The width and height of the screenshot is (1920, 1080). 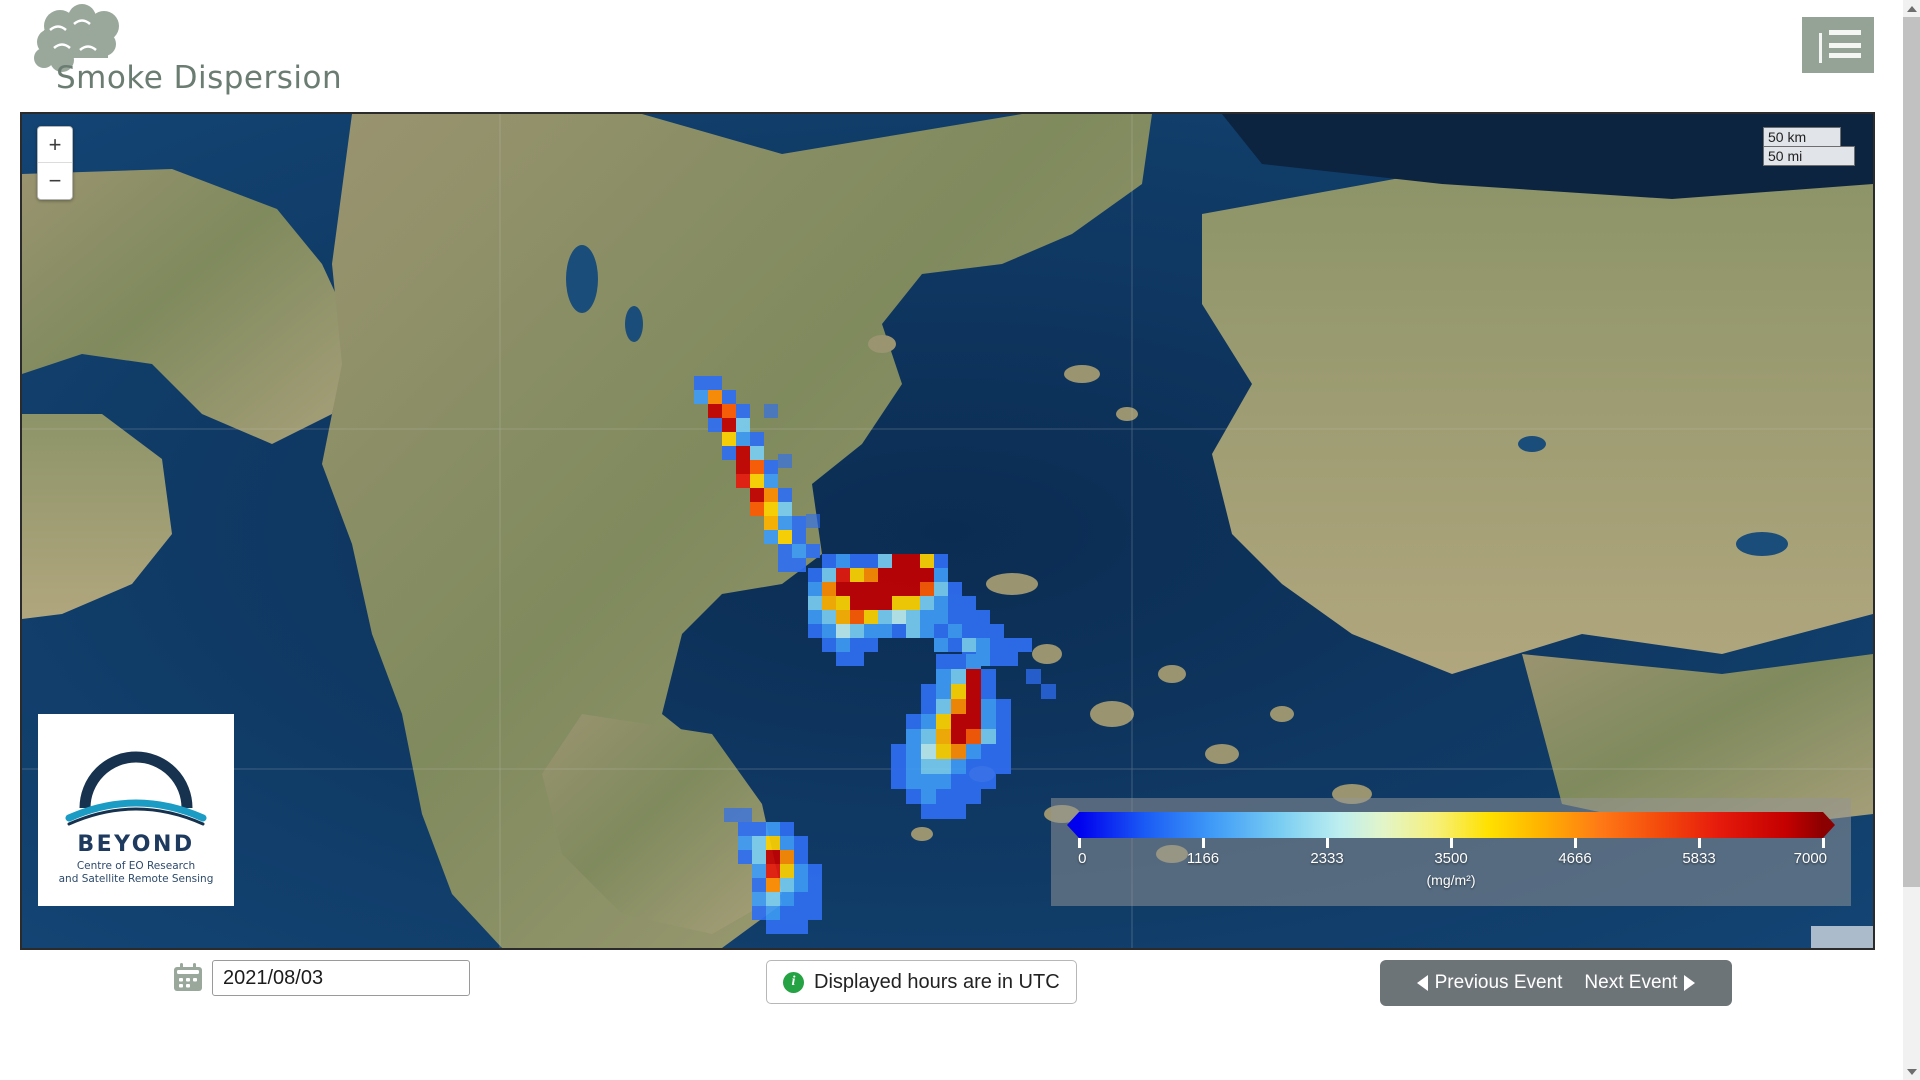 I want to click on colorbar-tick-label: 4666, so click(x=1575, y=858).